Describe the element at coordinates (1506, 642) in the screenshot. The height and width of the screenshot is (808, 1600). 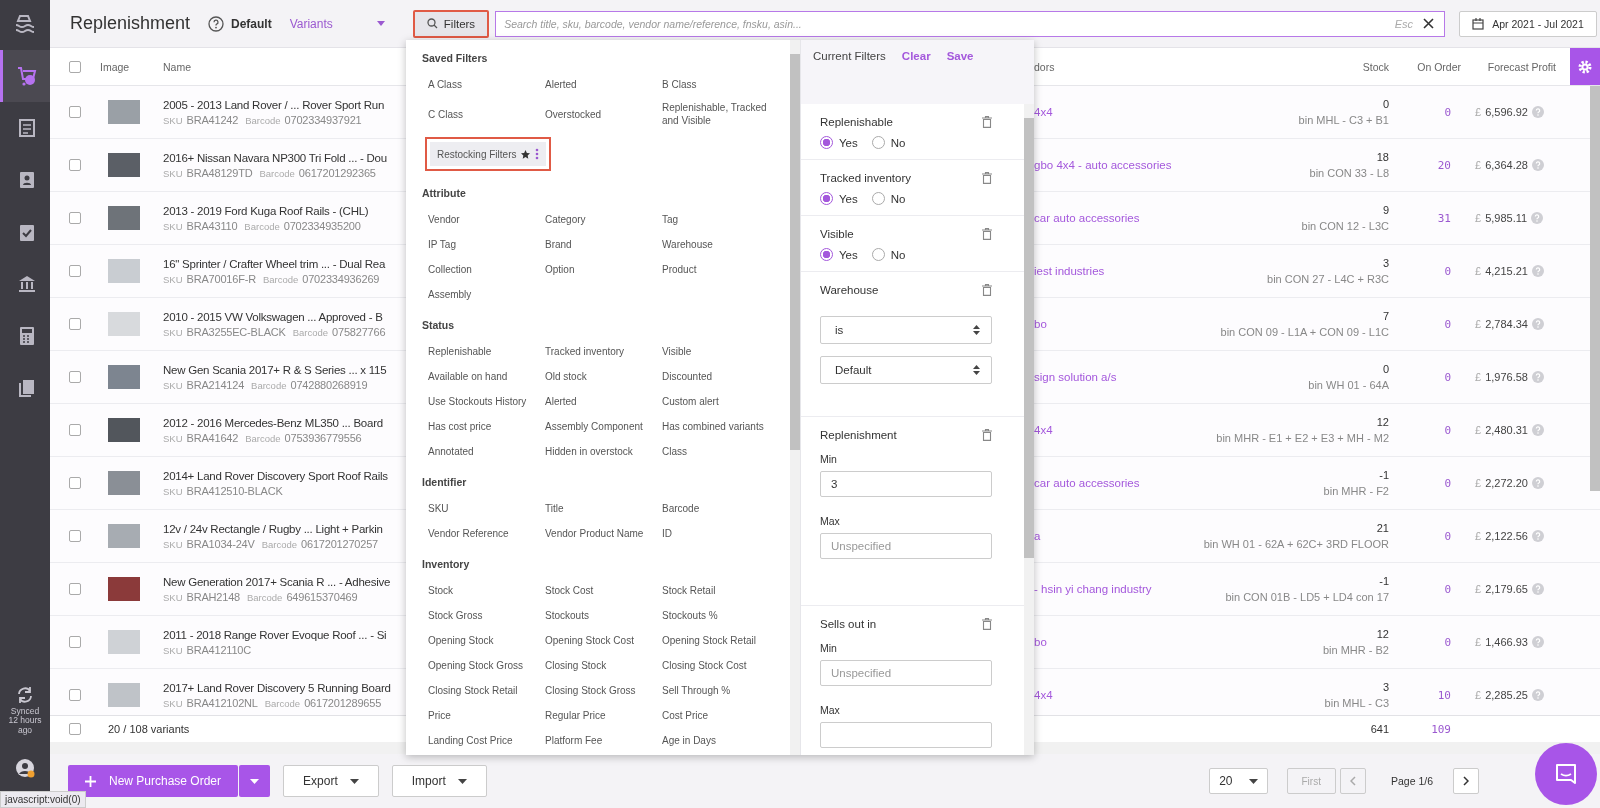
I see `profit-value: 1,466.93` at that location.